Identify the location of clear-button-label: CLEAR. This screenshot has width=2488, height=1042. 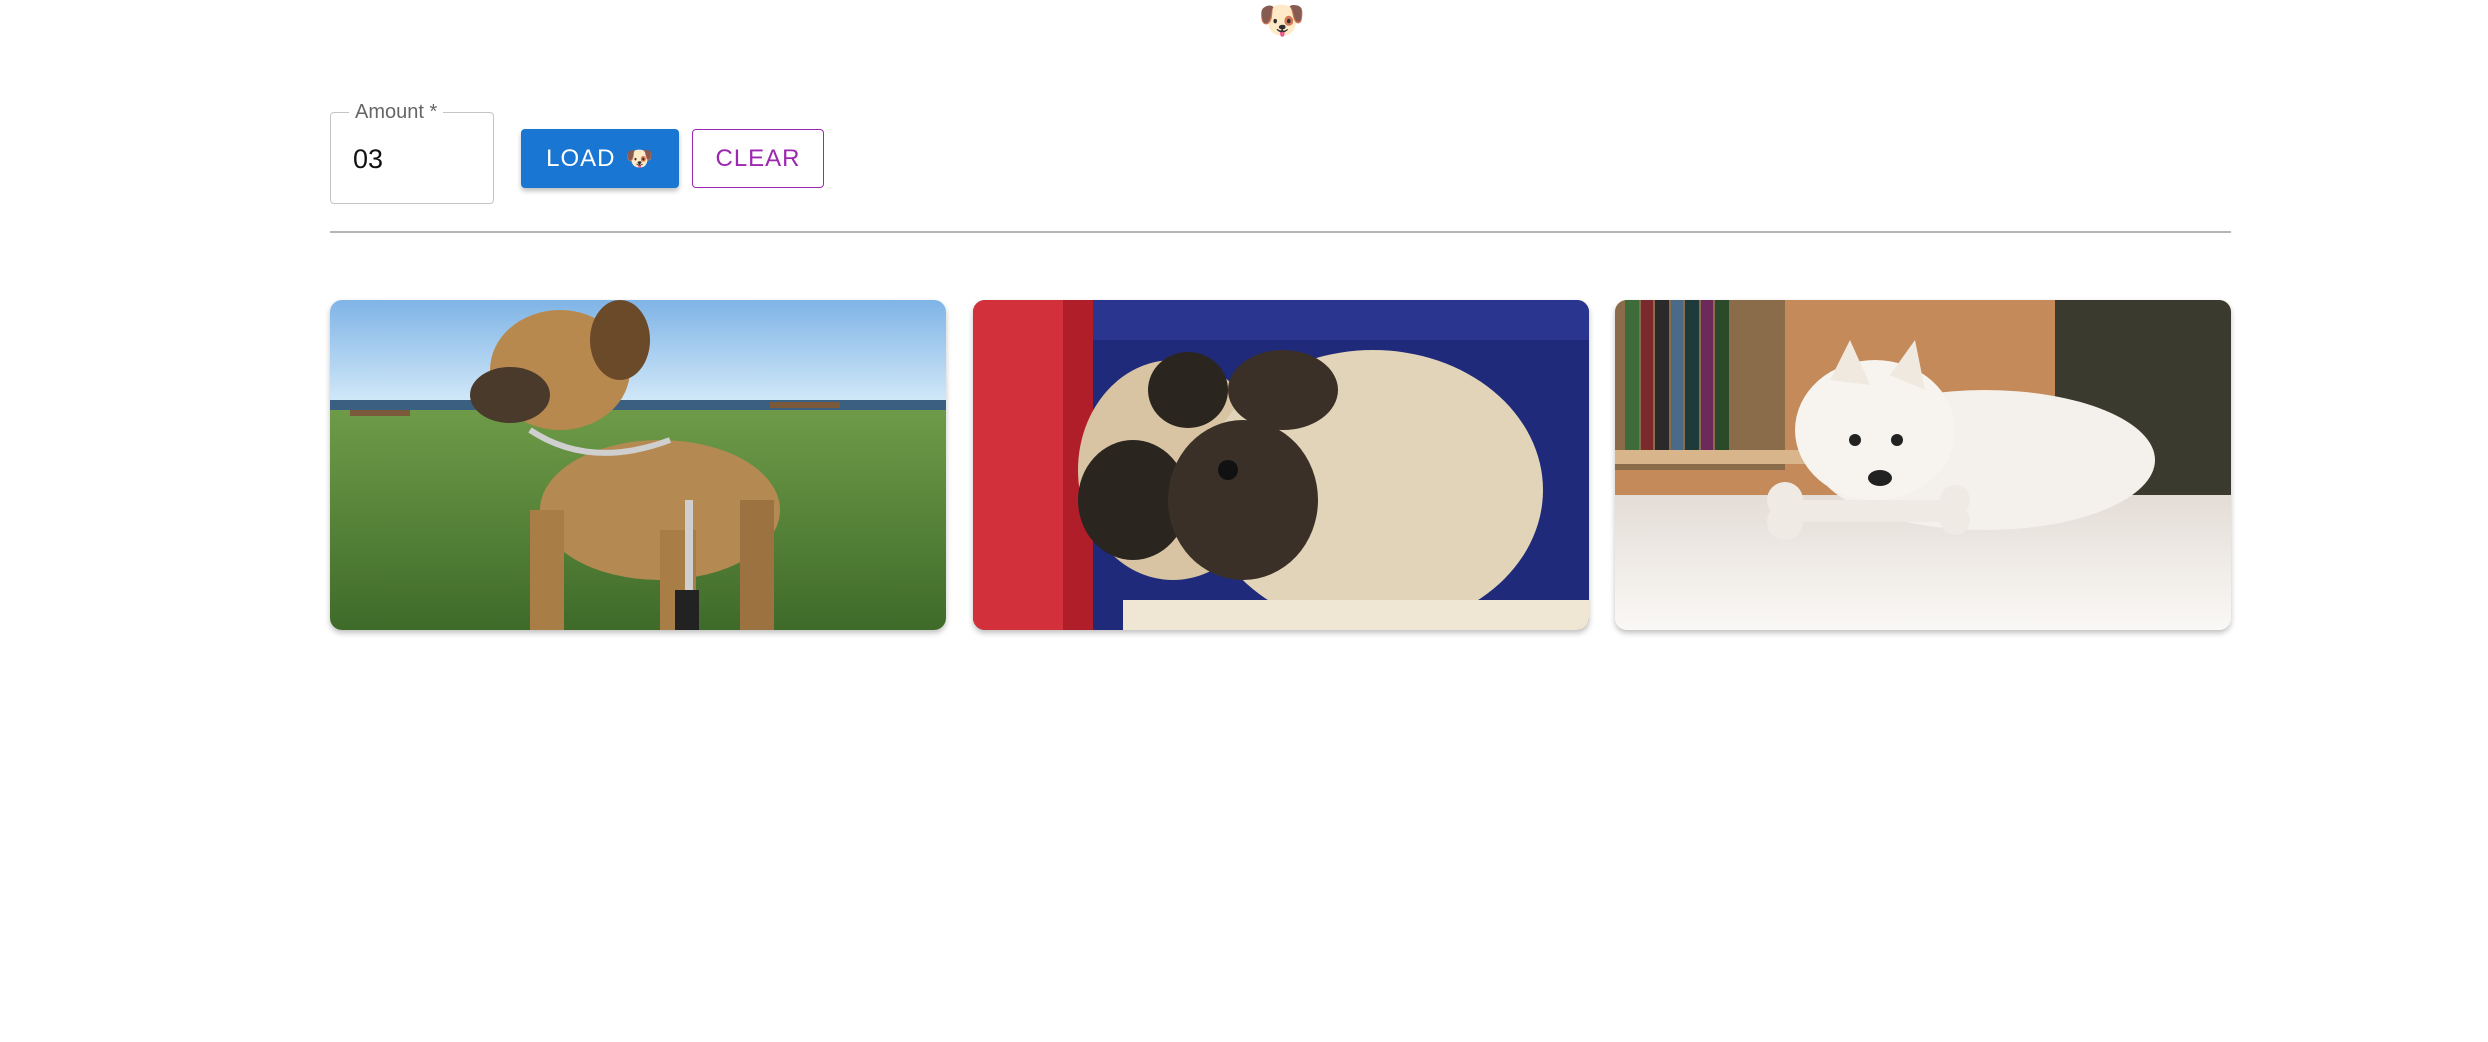
(758, 158).